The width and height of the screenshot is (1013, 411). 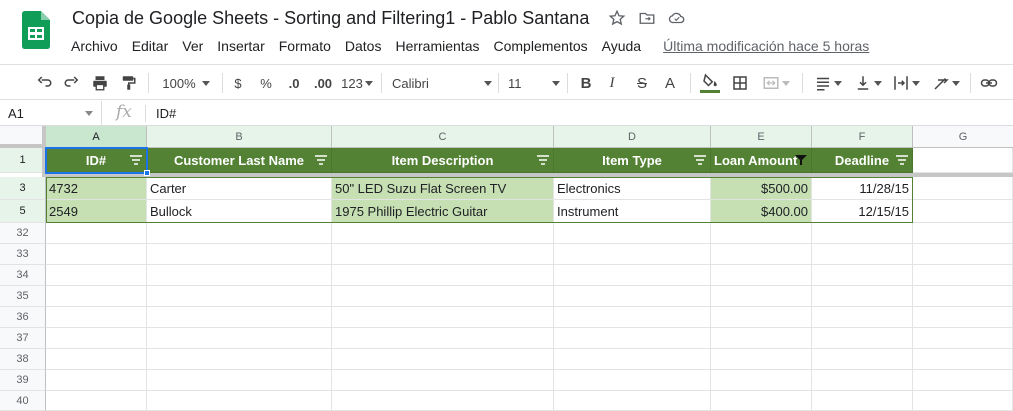 What do you see at coordinates (100, 83) in the screenshot?
I see `print-icon` at bounding box center [100, 83].